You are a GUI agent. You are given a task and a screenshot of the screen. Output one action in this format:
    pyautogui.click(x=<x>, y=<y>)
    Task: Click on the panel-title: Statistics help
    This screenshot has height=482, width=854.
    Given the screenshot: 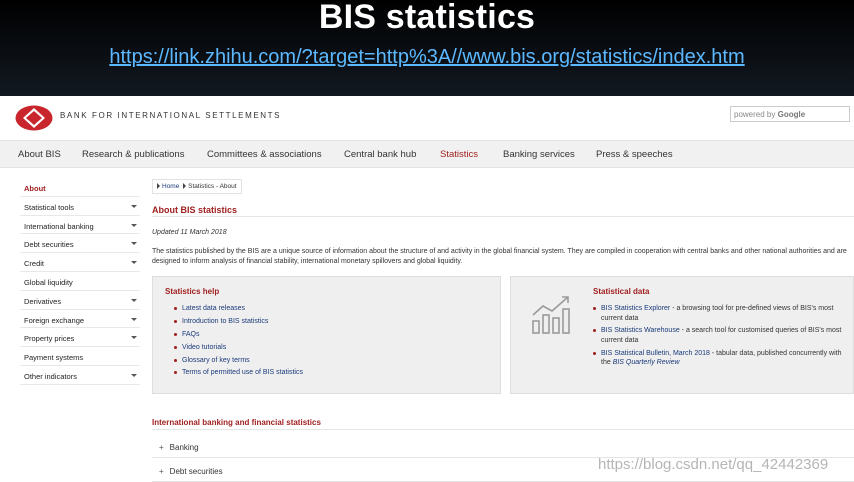 What is the action you would take?
    pyautogui.click(x=192, y=291)
    